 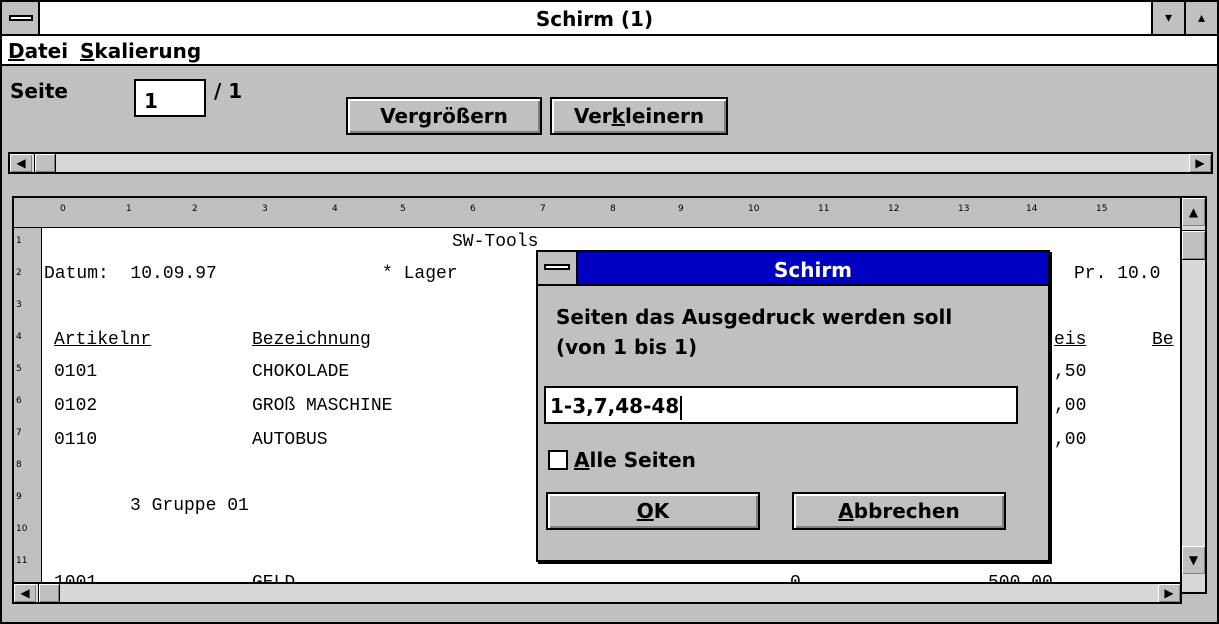 What do you see at coordinates (899, 511) in the screenshot?
I see `cancel-button: Abbrechen` at bounding box center [899, 511].